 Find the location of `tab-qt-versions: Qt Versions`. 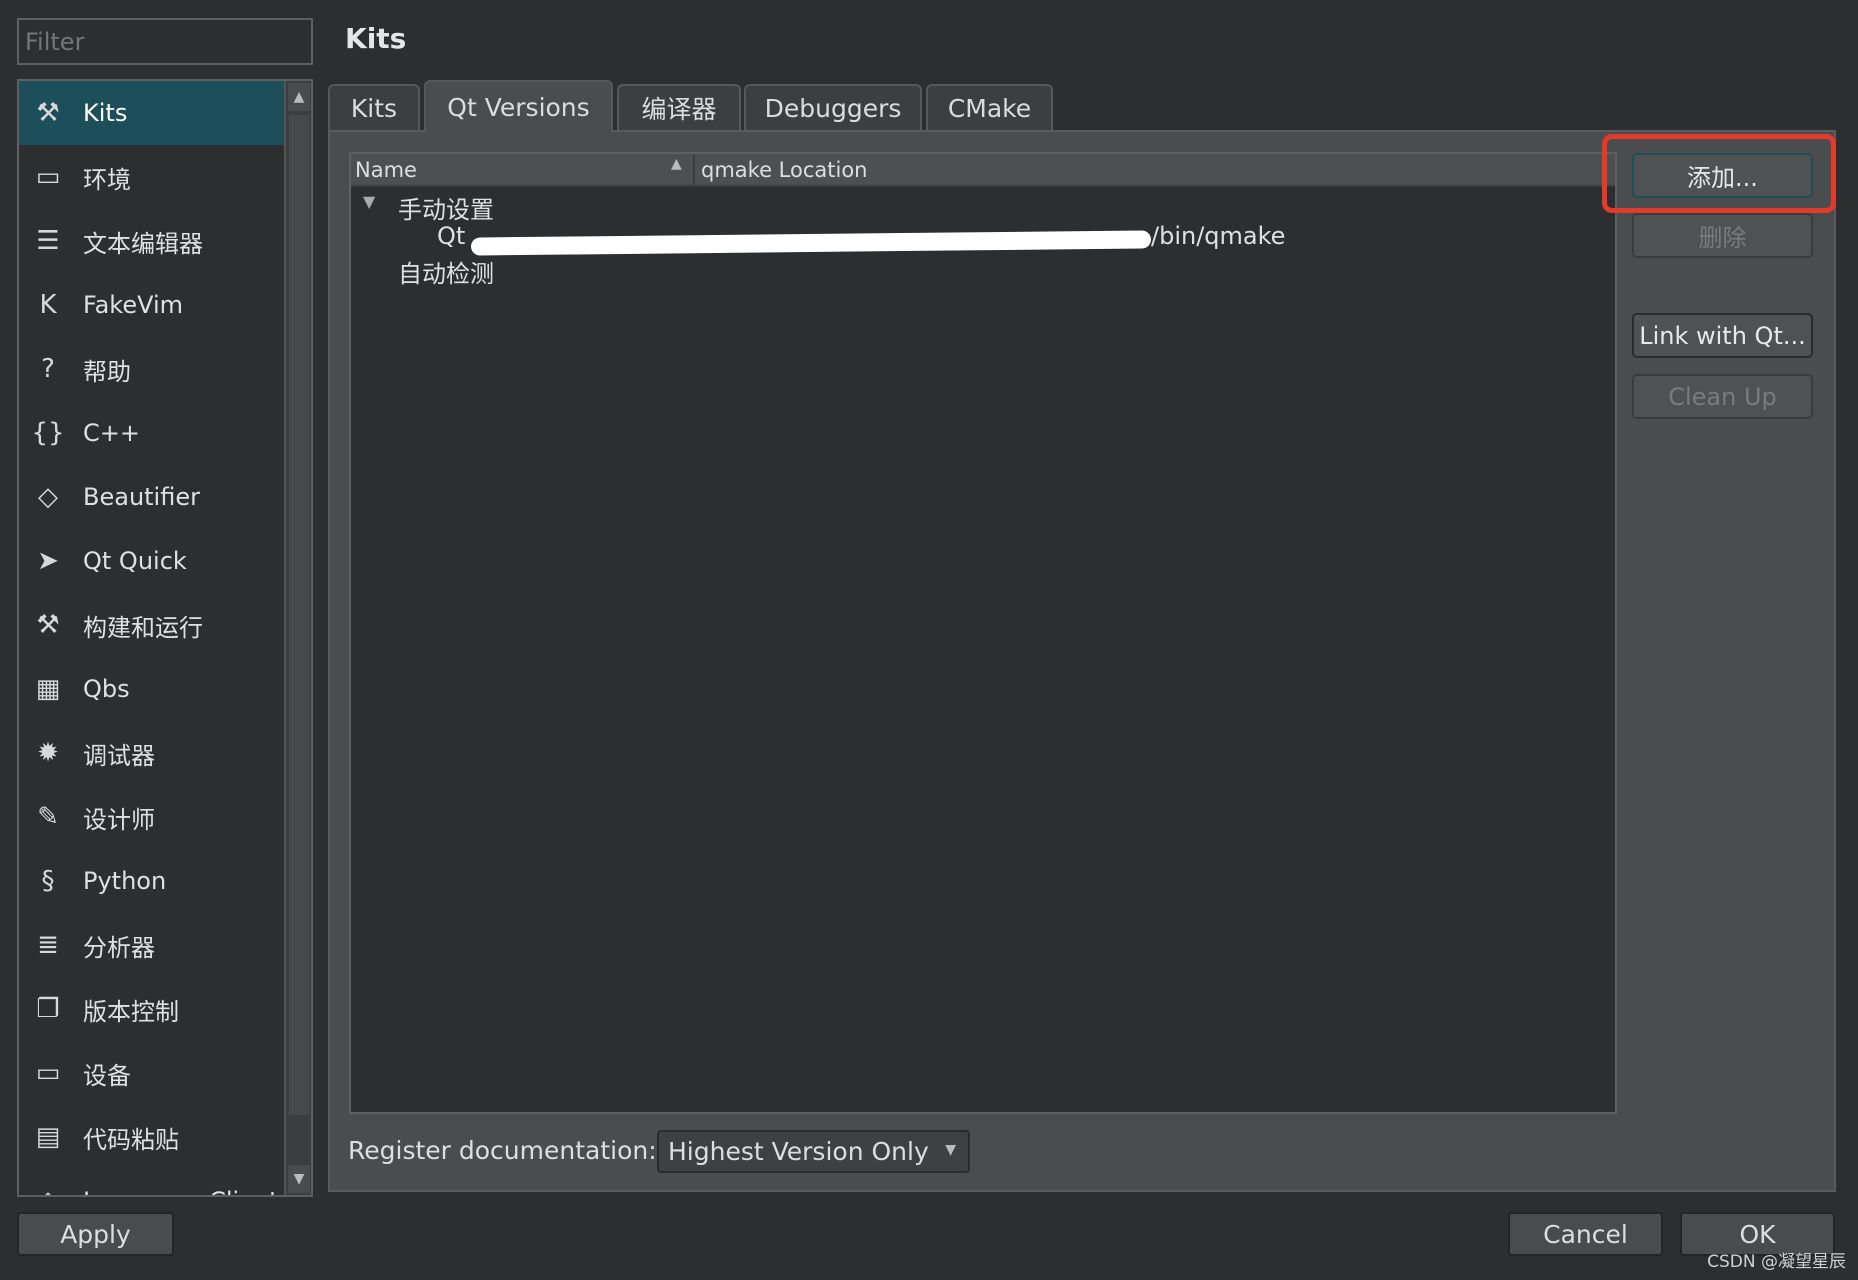

tab-qt-versions: Qt Versions is located at coordinates (518, 106).